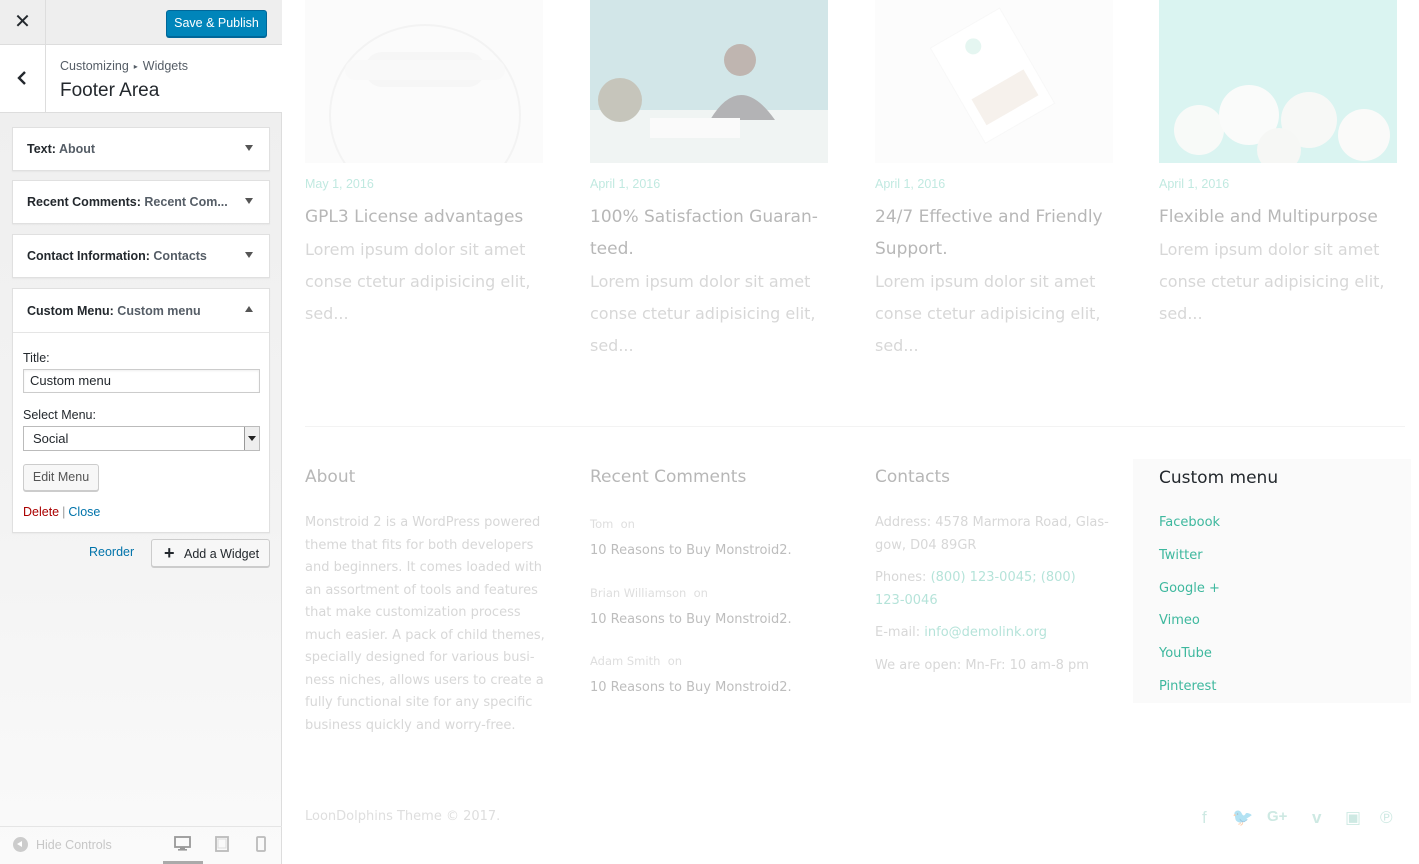  Describe the element at coordinates (700, 593) in the screenshot. I see `comment-on: on` at that location.